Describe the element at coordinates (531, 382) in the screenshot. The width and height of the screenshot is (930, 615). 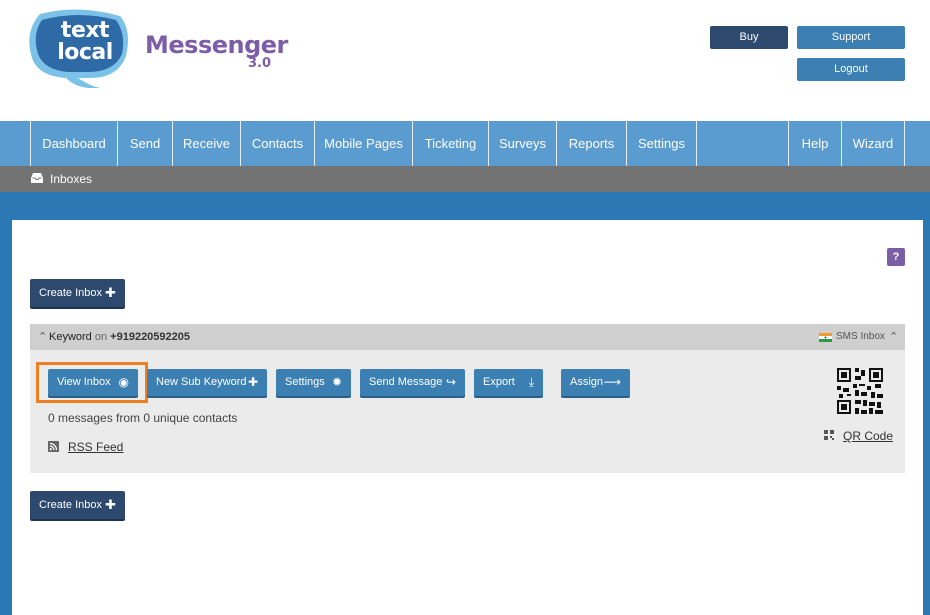
I see `download-icon: ⤓` at that location.